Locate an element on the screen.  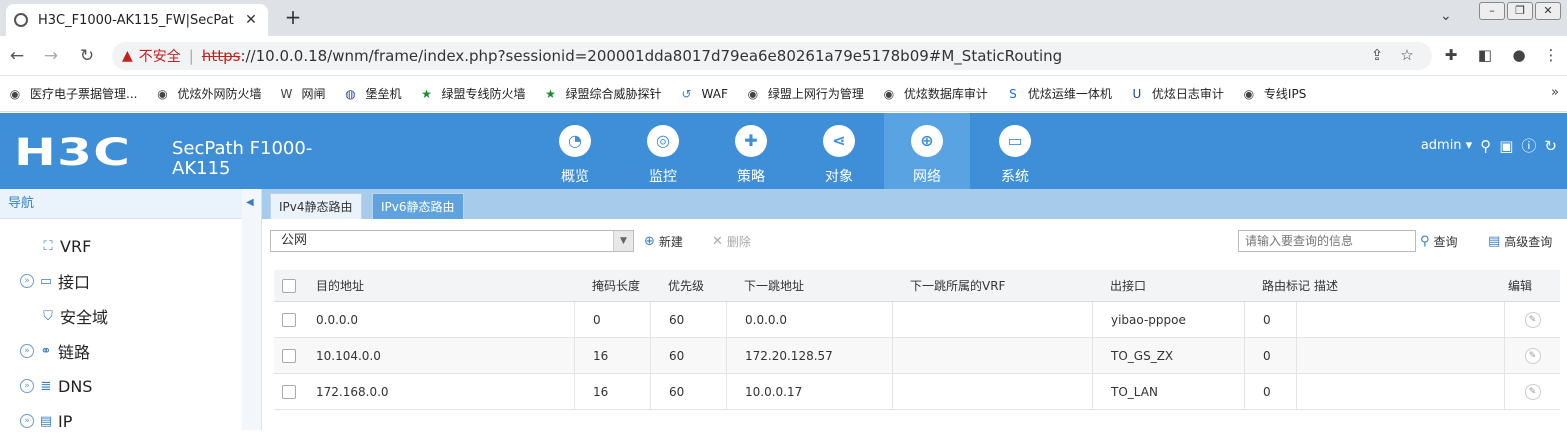
bookmark-label: 专线IPS is located at coordinates (1285, 94).